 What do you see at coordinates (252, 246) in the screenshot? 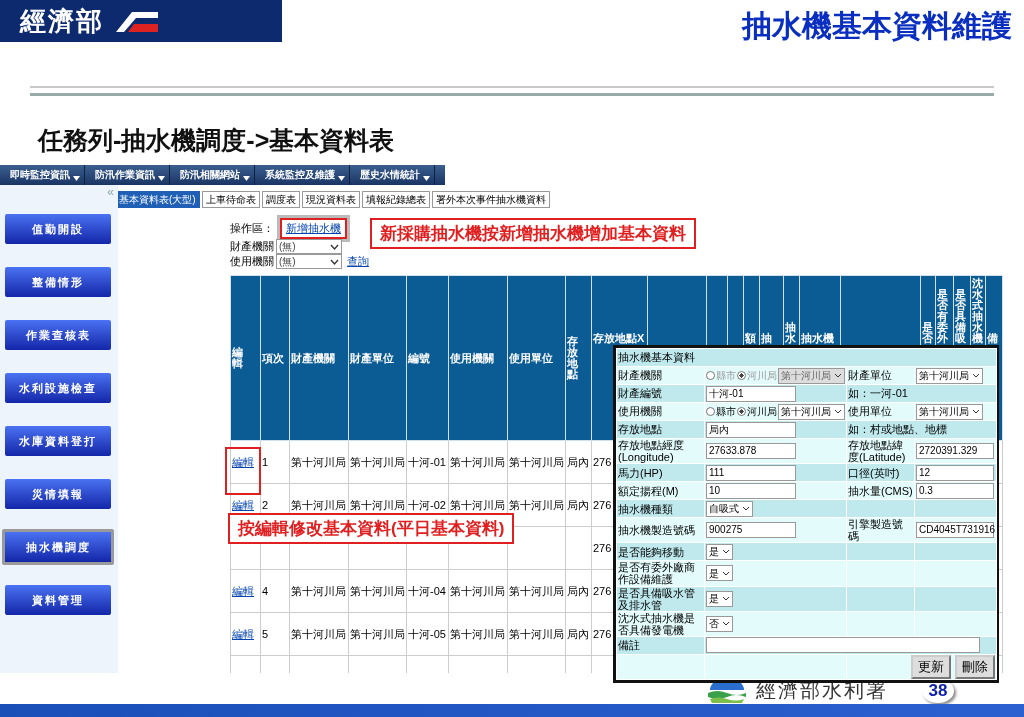
I see `filter-label: 財產機關` at bounding box center [252, 246].